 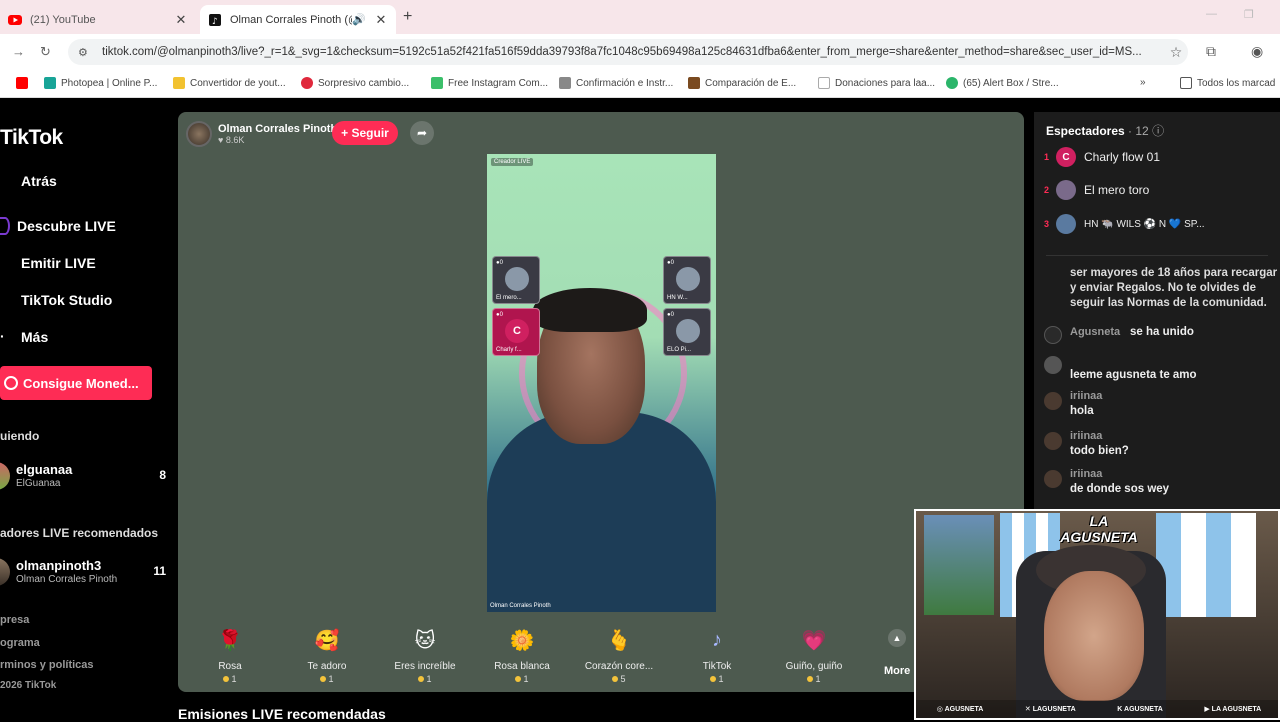 What do you see at coordinates (522, 640) in the screenshot?
I see `white-rose-icon: 🌼` at bounding box center [522, 640].